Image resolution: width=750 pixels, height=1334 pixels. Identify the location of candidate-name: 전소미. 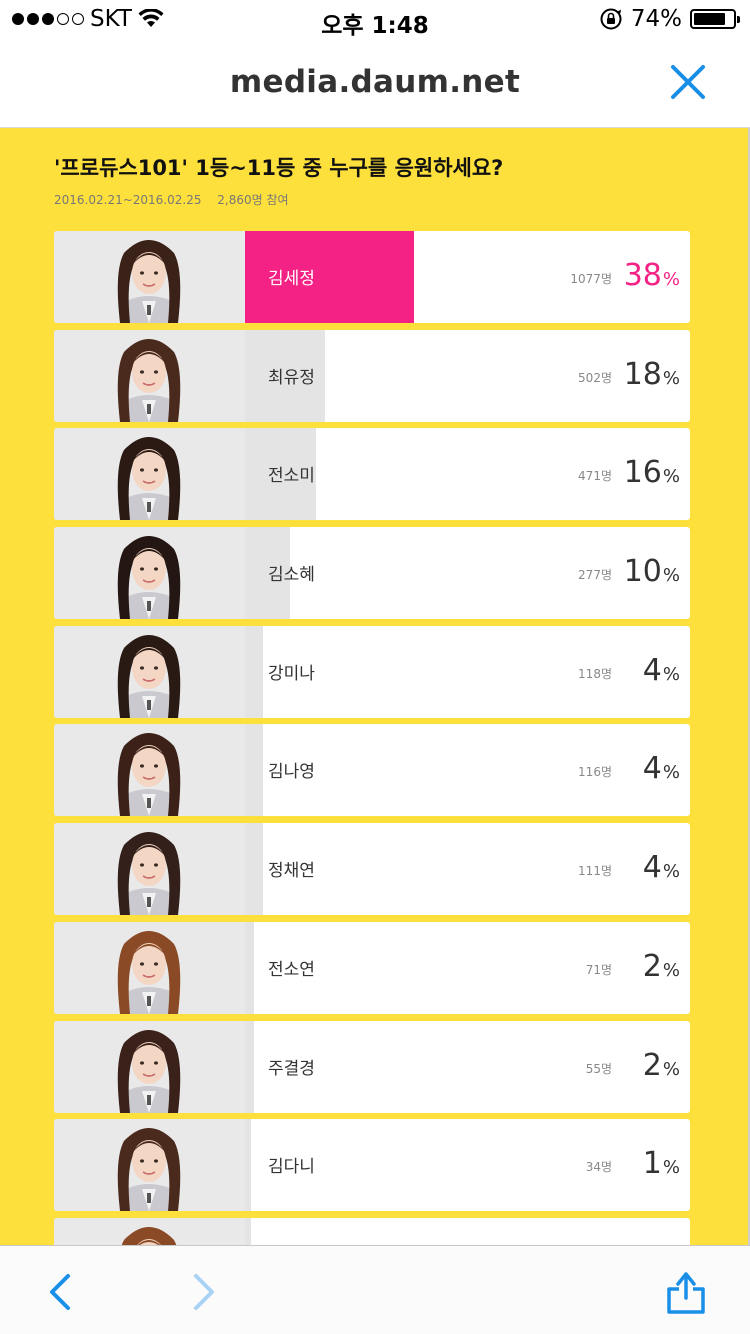
(291, 476).